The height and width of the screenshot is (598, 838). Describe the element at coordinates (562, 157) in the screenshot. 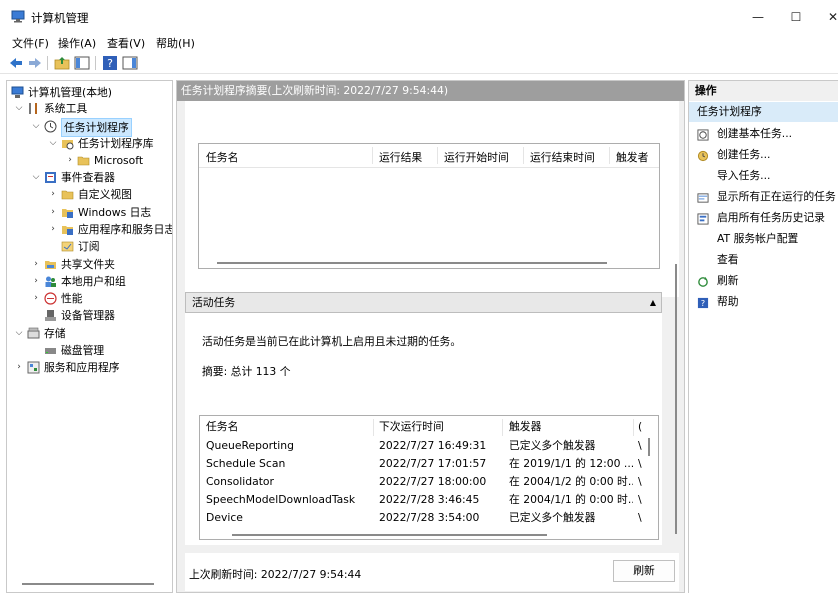

I see `column-header: 运行结束时间` at that location.